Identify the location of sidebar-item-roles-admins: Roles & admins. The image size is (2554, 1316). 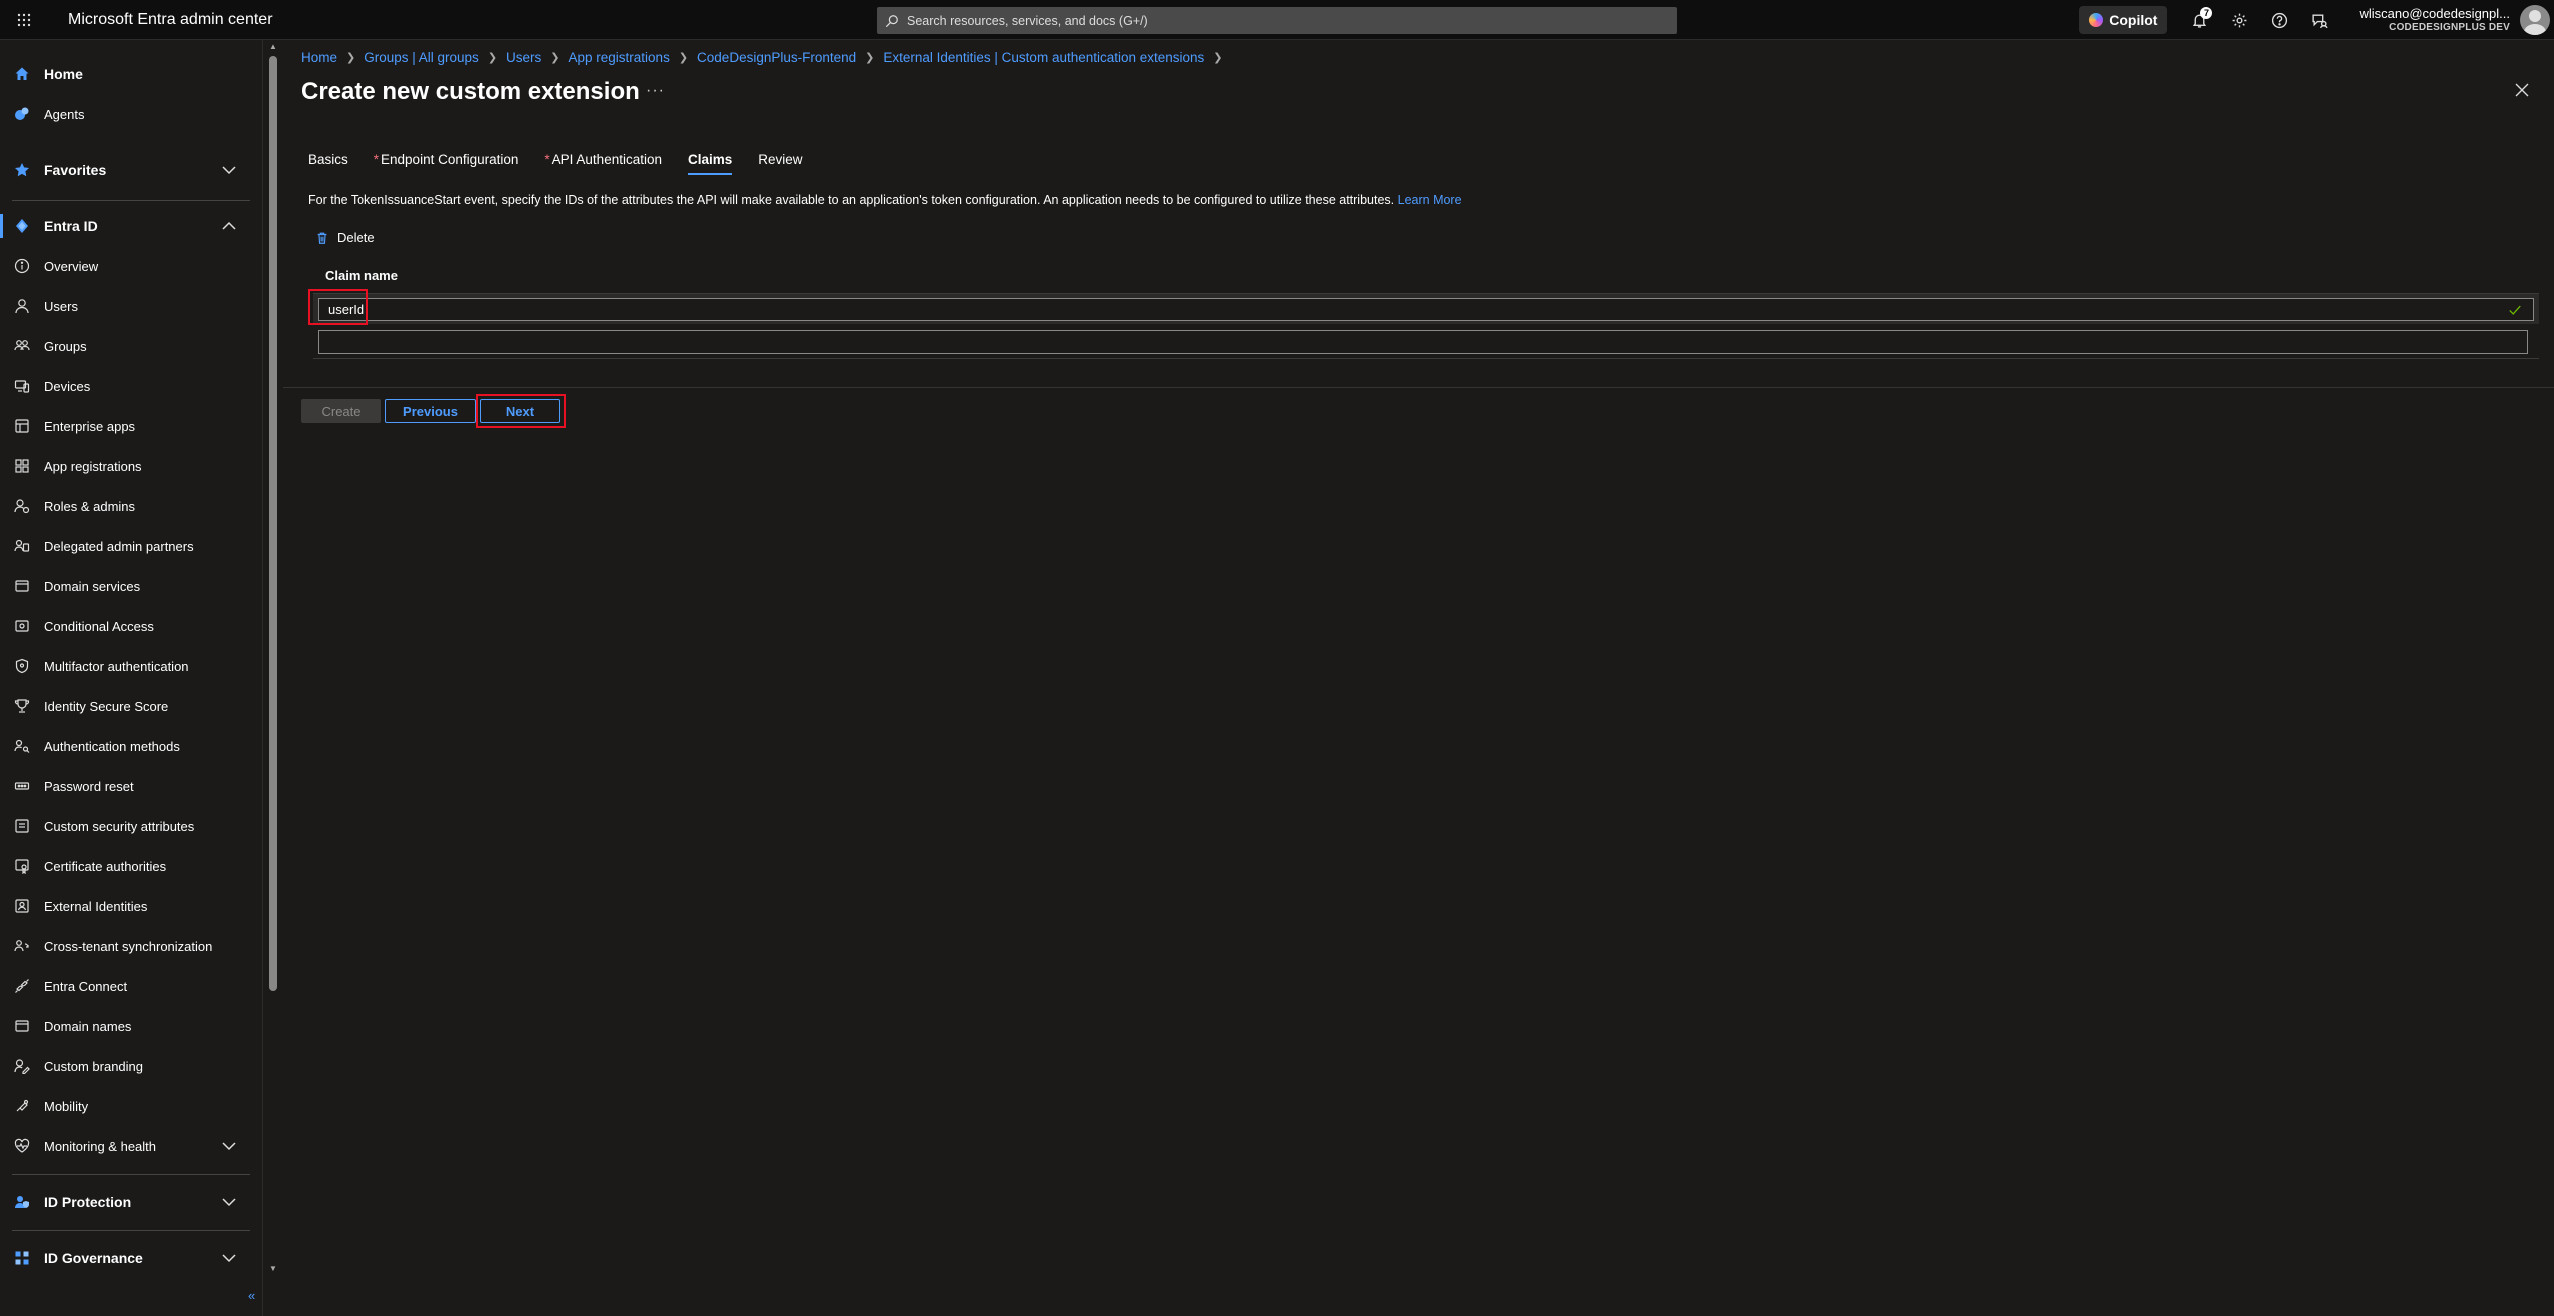
(131, 506).